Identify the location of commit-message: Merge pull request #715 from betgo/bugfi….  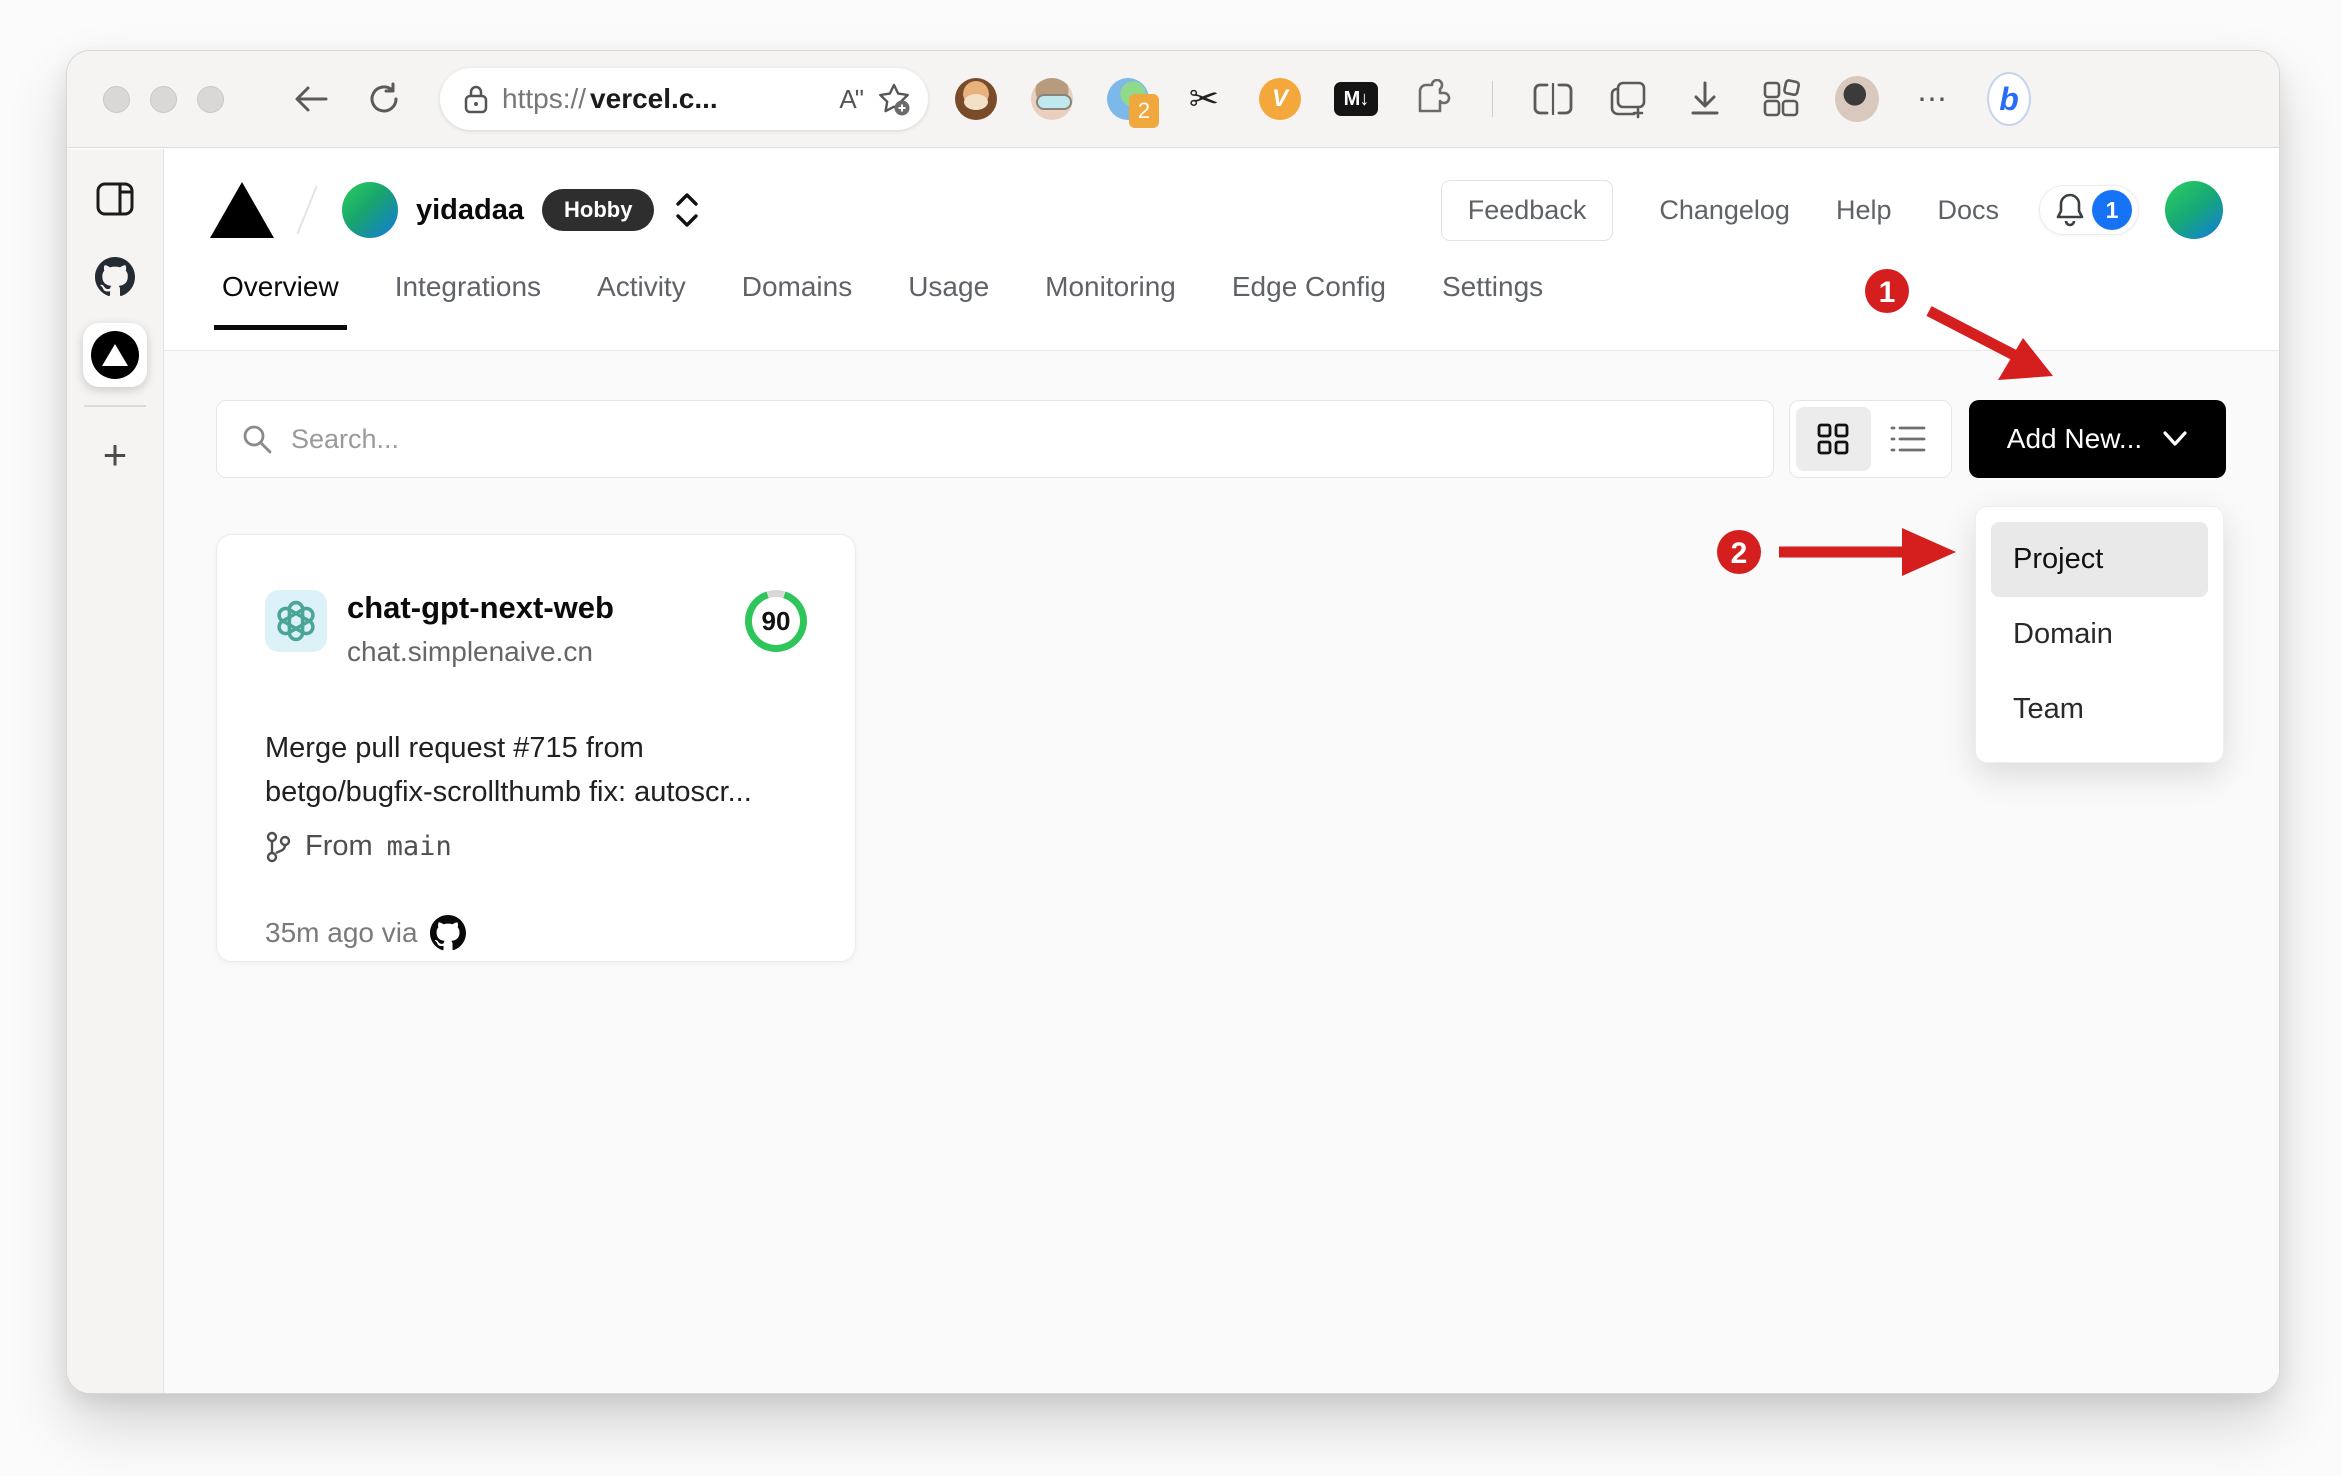
(508, 770).